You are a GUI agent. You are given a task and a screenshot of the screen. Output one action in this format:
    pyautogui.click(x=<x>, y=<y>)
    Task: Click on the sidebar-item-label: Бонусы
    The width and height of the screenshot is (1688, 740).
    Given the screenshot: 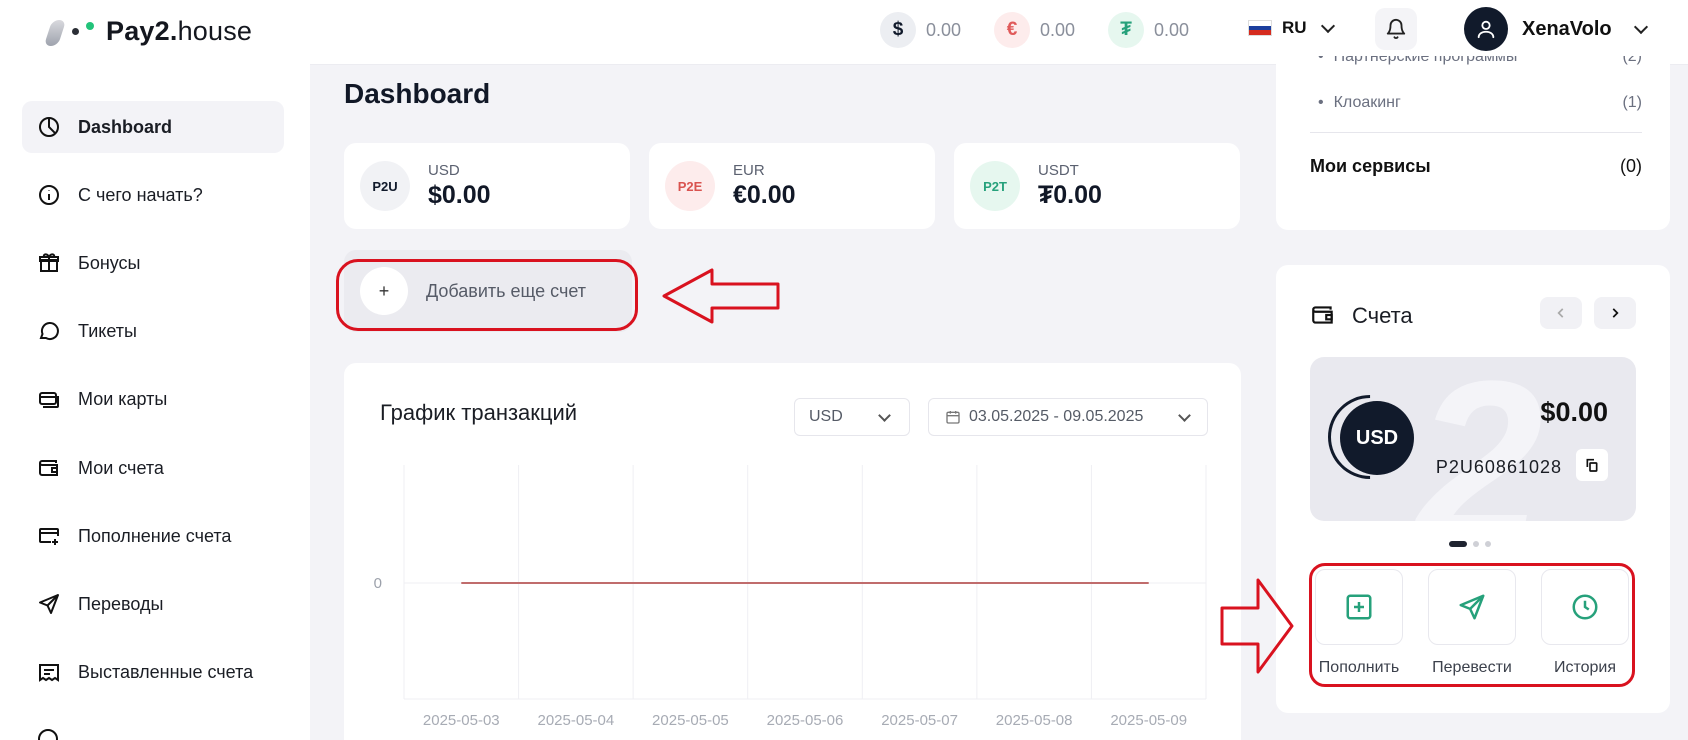 What is the action you would take?
    pyautogui.click(x=109, y=262)
    